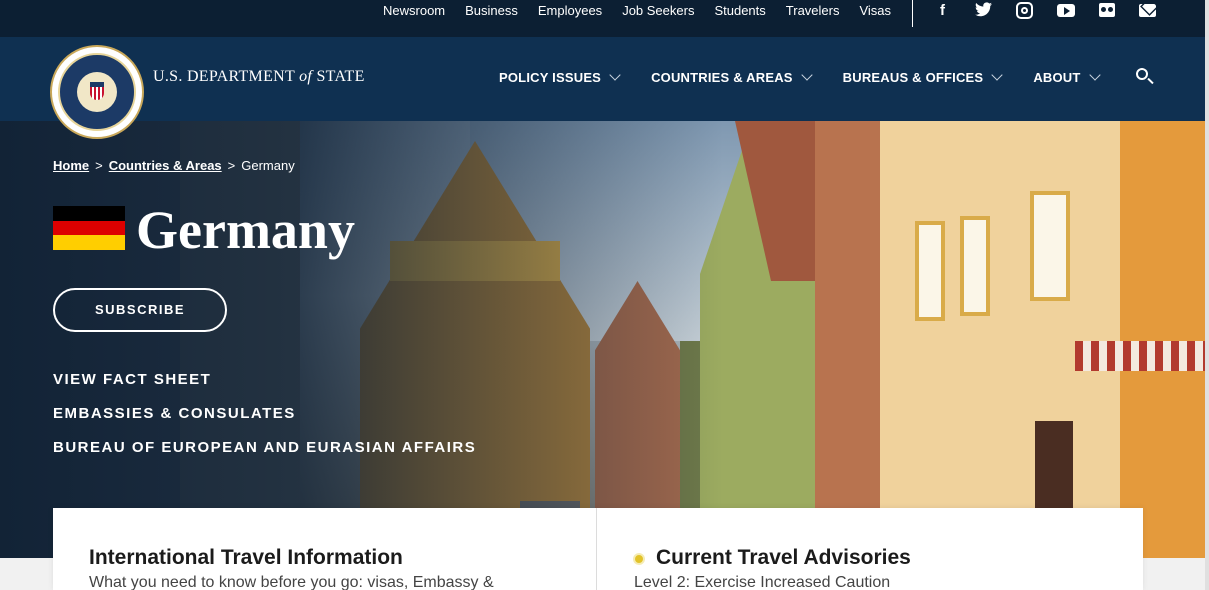 The image size is (1209, 590). What do you see at coordinates (739, 11) in the screenshot?
I see `utility-link-students: Students` at bounding box center [739, 11].